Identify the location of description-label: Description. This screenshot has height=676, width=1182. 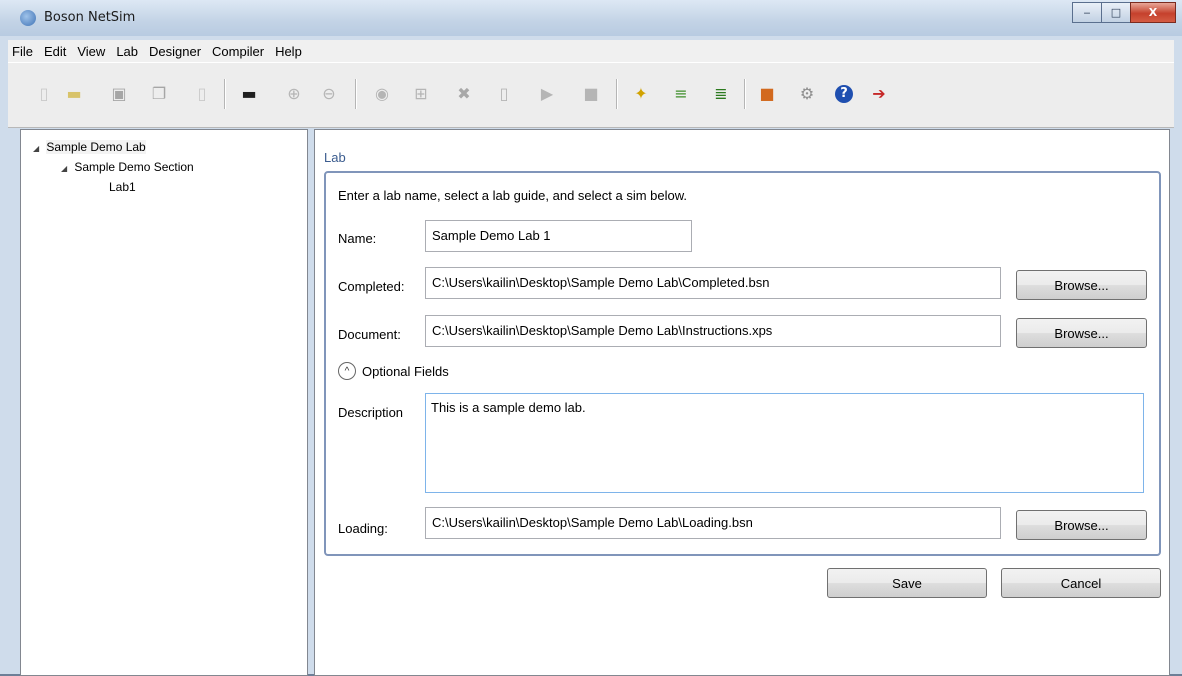
(371, 412).